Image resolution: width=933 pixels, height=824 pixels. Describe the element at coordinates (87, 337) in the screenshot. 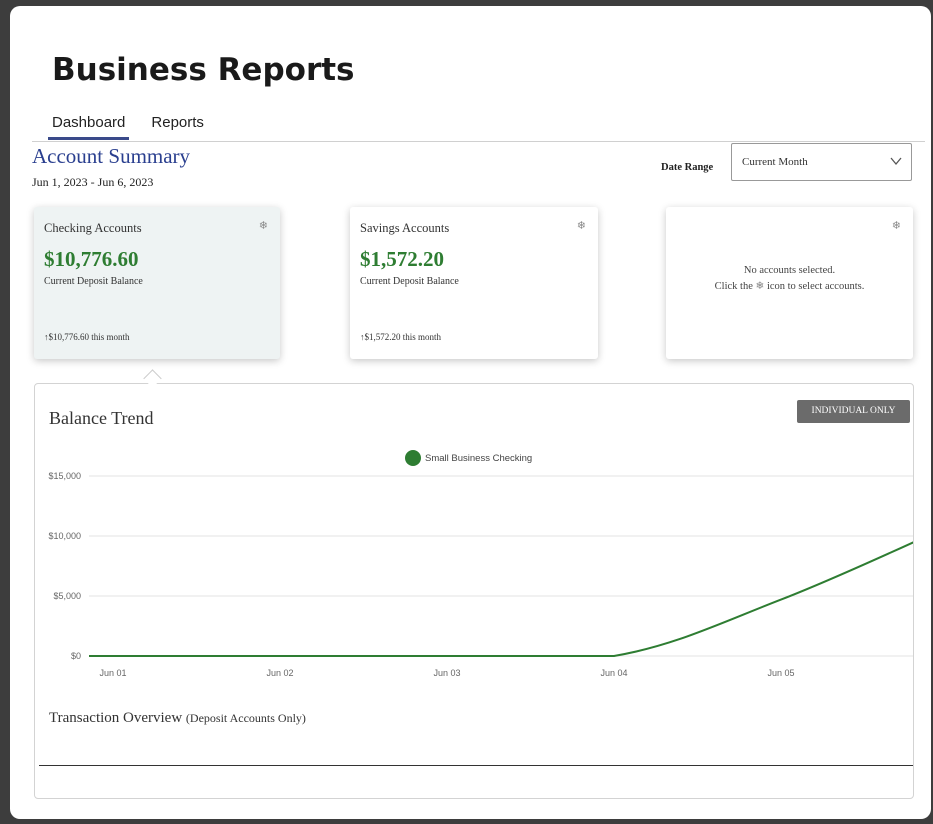

I see `monthly-change: ↑$10,776.60 this month` at that location.